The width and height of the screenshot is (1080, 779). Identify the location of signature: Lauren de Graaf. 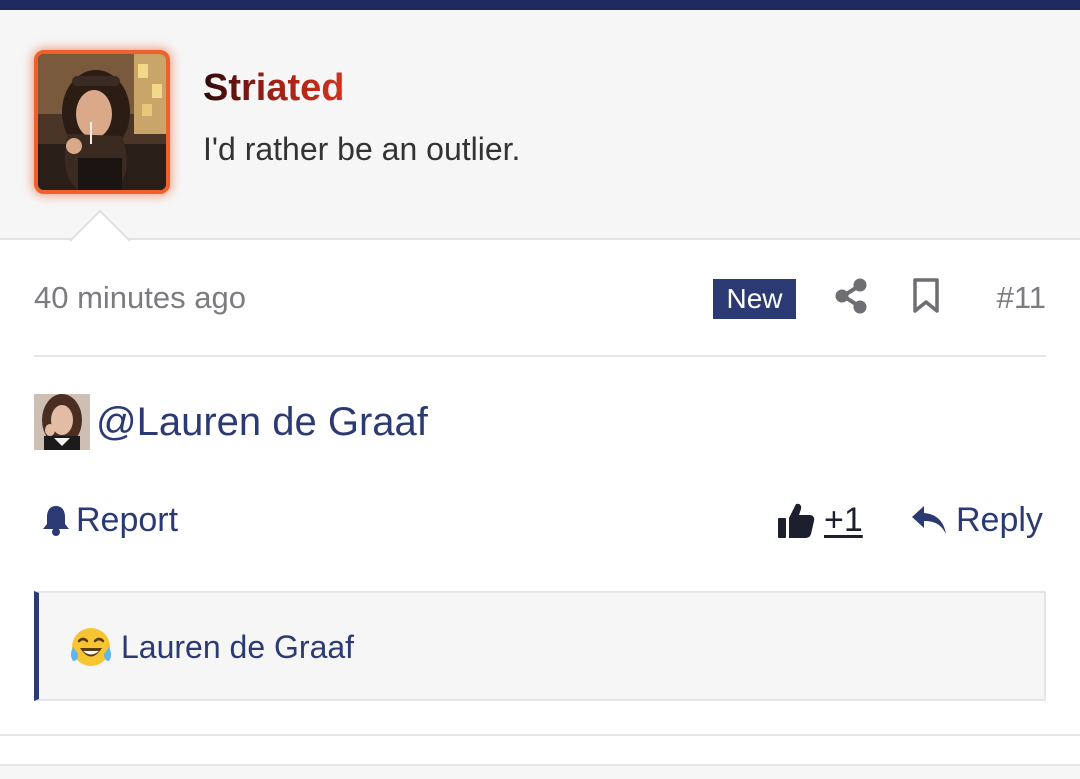
(540, 646).